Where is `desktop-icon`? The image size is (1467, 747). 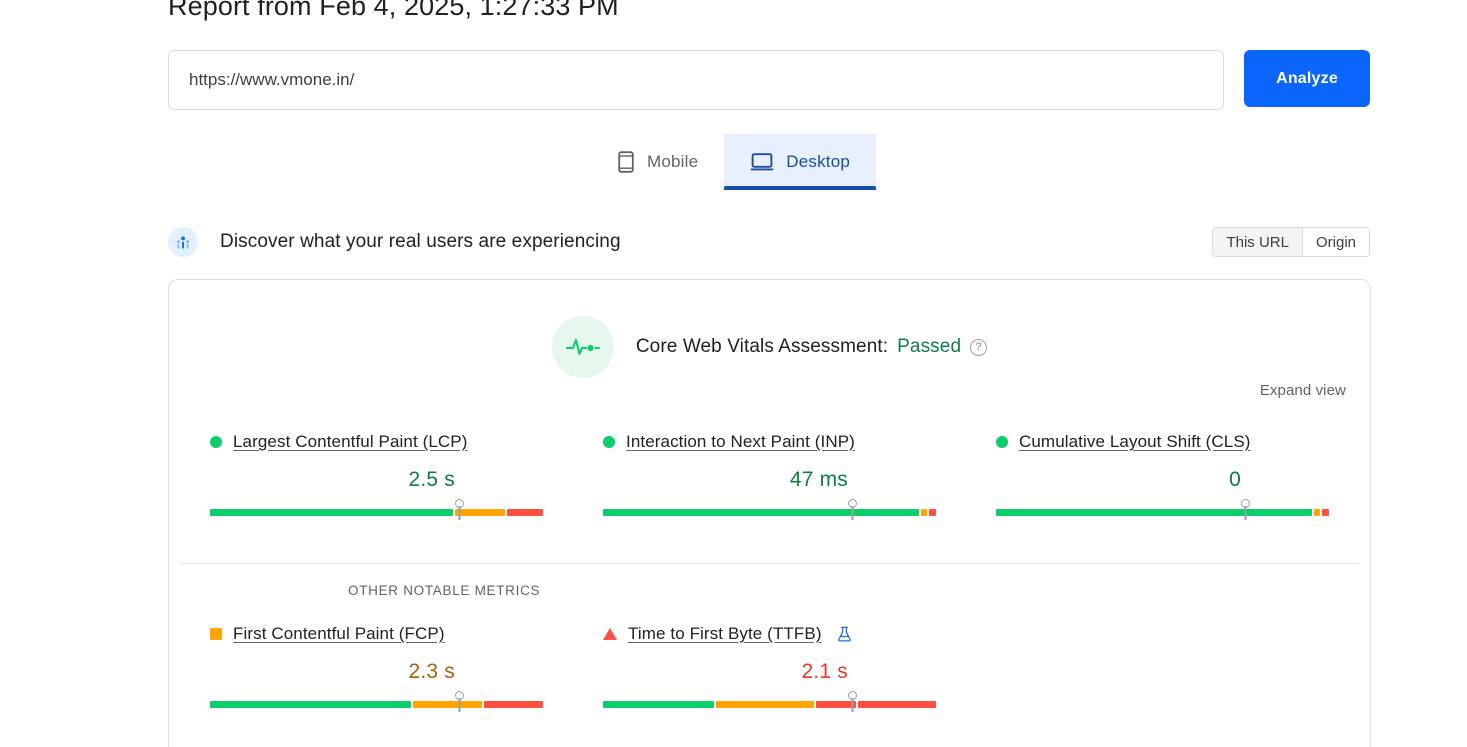
desktop-icon is located at coordinates (762, 162).